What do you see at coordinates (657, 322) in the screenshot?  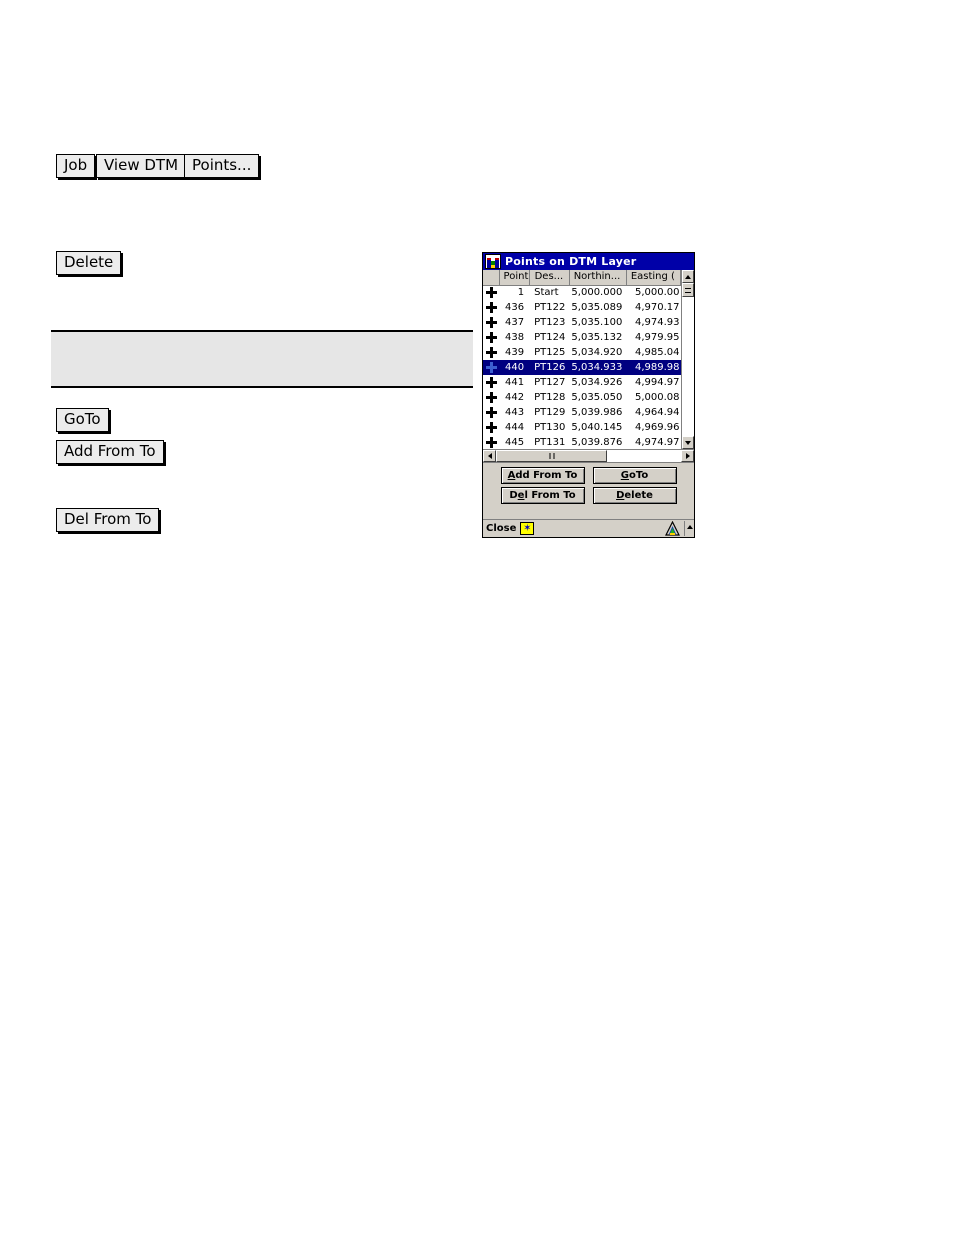 I see `cell-easting: 4,974.93` at bounding box center [657, 322].